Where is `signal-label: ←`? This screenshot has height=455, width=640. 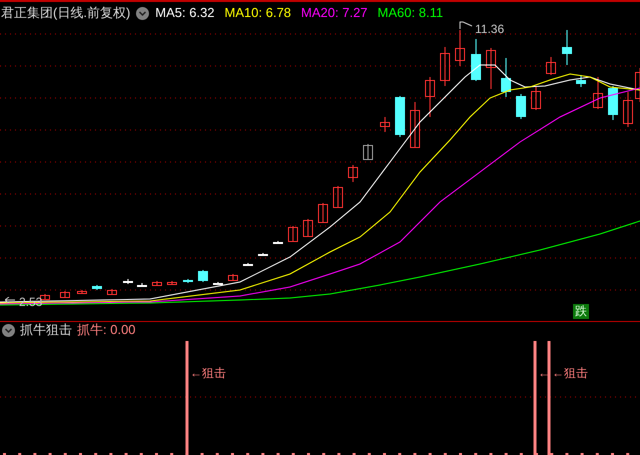 signal-label: ← is located at coordinates (544, 373).